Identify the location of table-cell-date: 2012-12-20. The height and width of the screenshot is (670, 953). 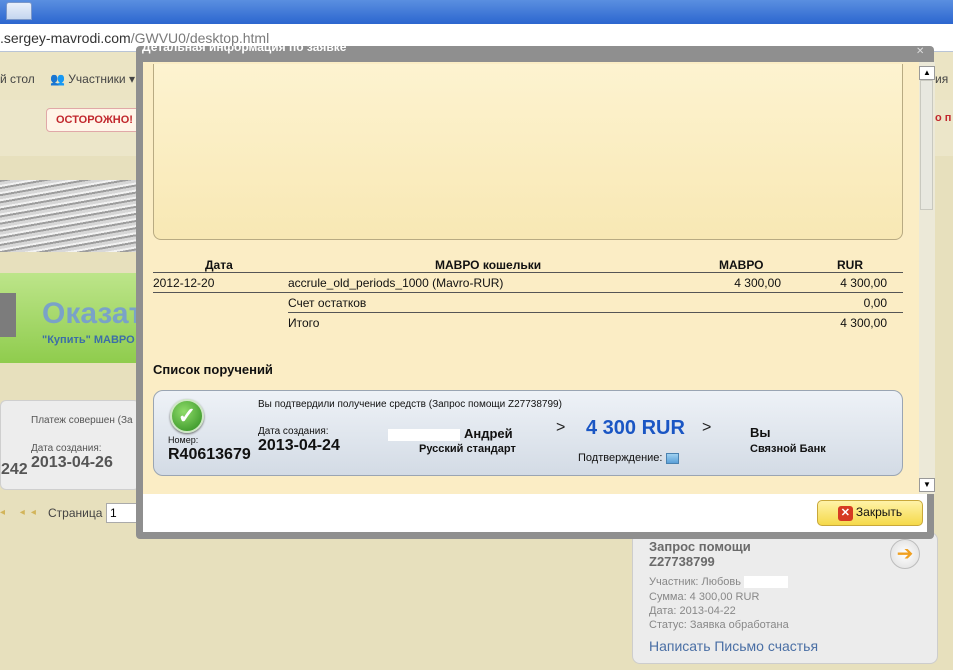
(184, 283).